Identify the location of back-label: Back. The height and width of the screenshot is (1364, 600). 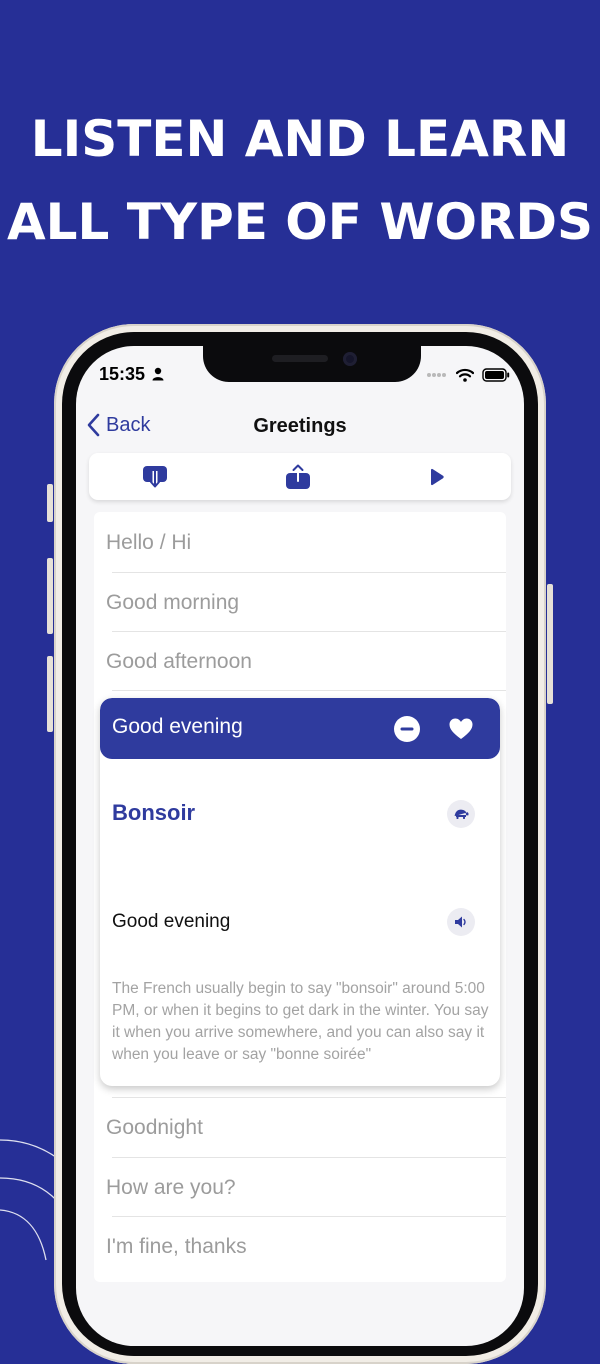
(128, 424).